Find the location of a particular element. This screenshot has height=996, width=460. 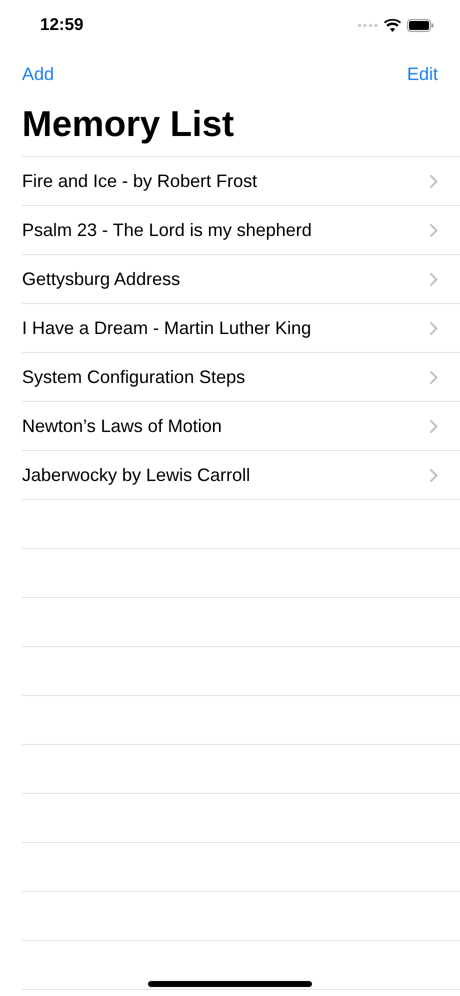

row-title: Gettysburg Address is located at coordinates (102, 279).